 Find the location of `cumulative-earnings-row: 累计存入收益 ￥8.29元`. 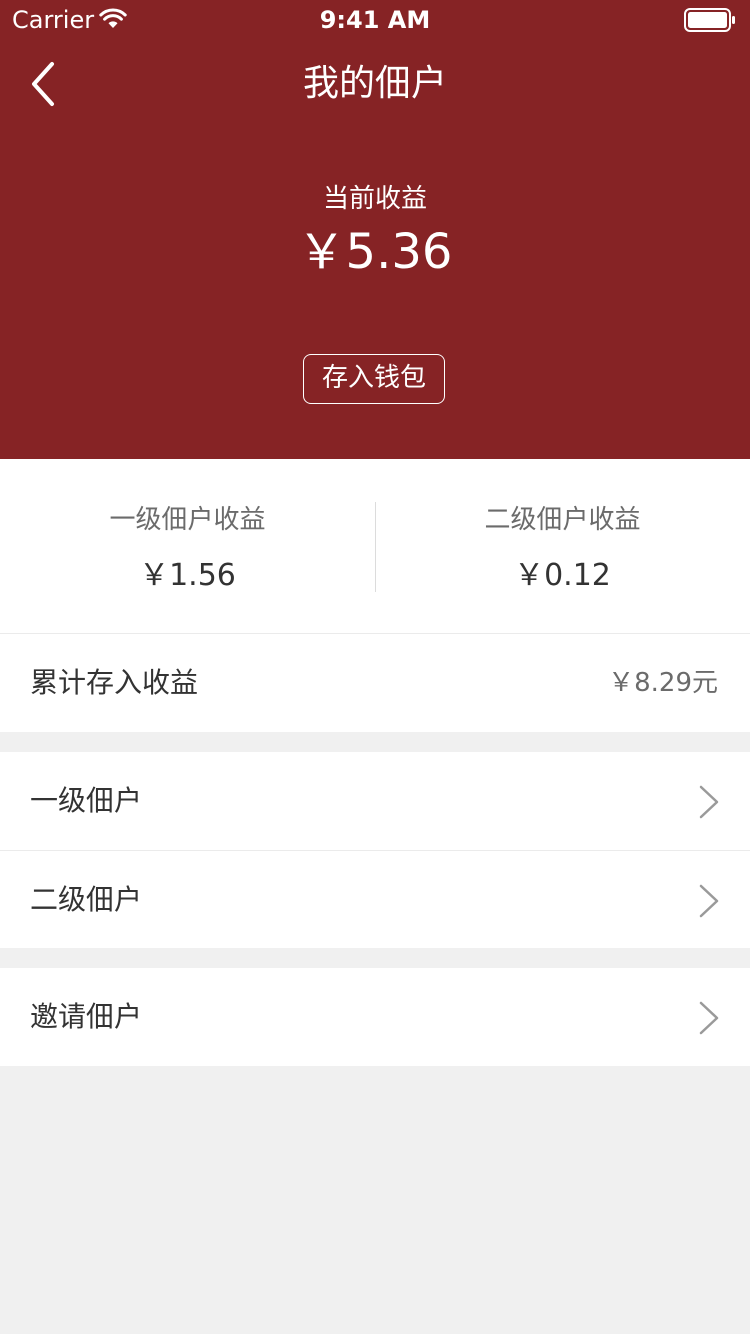

cumulative-earnings-row: 累计存入收益 ￥8.29元 is located at coordinates (375, 682).